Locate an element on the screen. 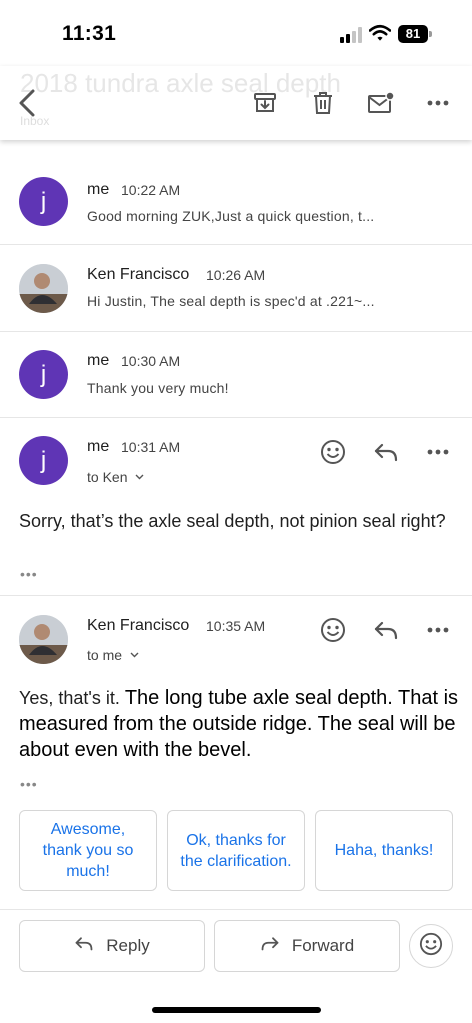  toolbar: 2018 tundra axle seal depth Inbox is located at coordinates (236, 103).